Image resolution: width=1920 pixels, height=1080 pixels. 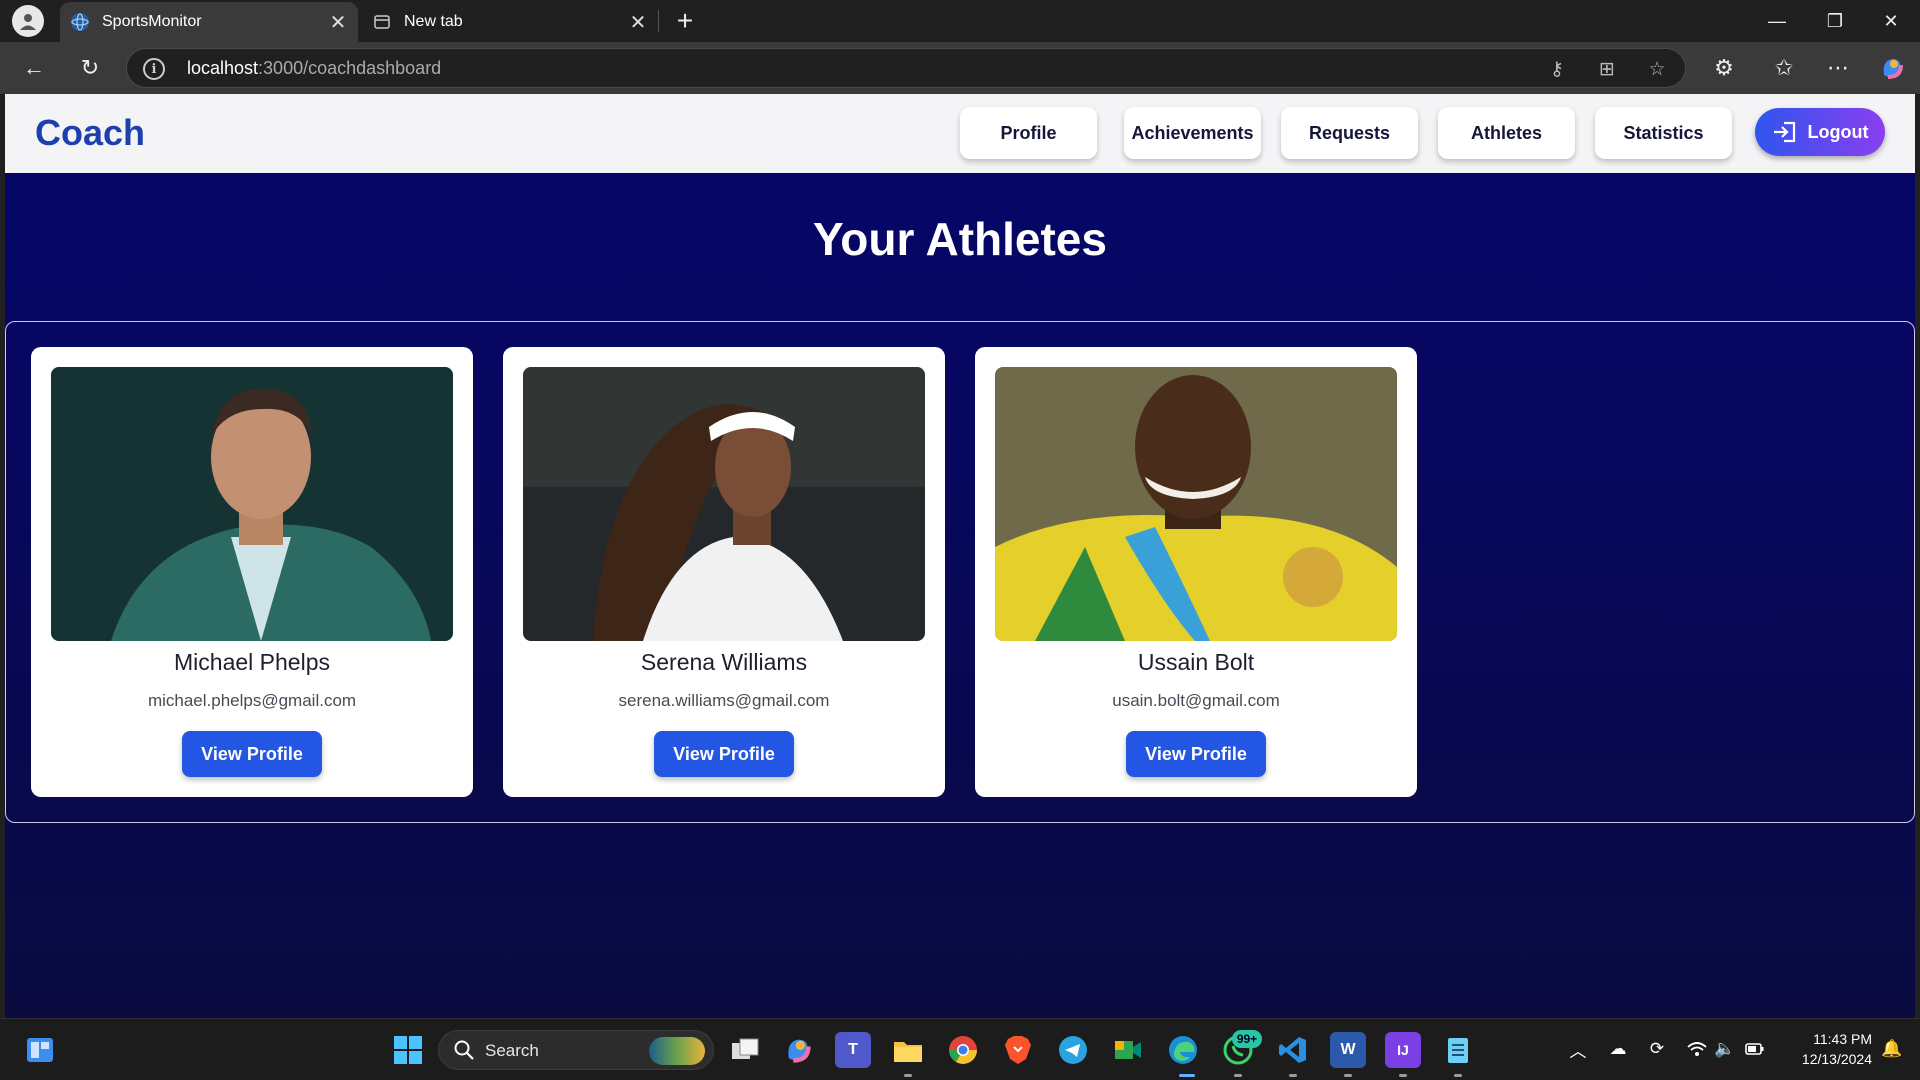 What do you see at coordinates (677, 1051) in the screenshot?
I see `search-highlight-icon` at bounding box center [677, 1051].